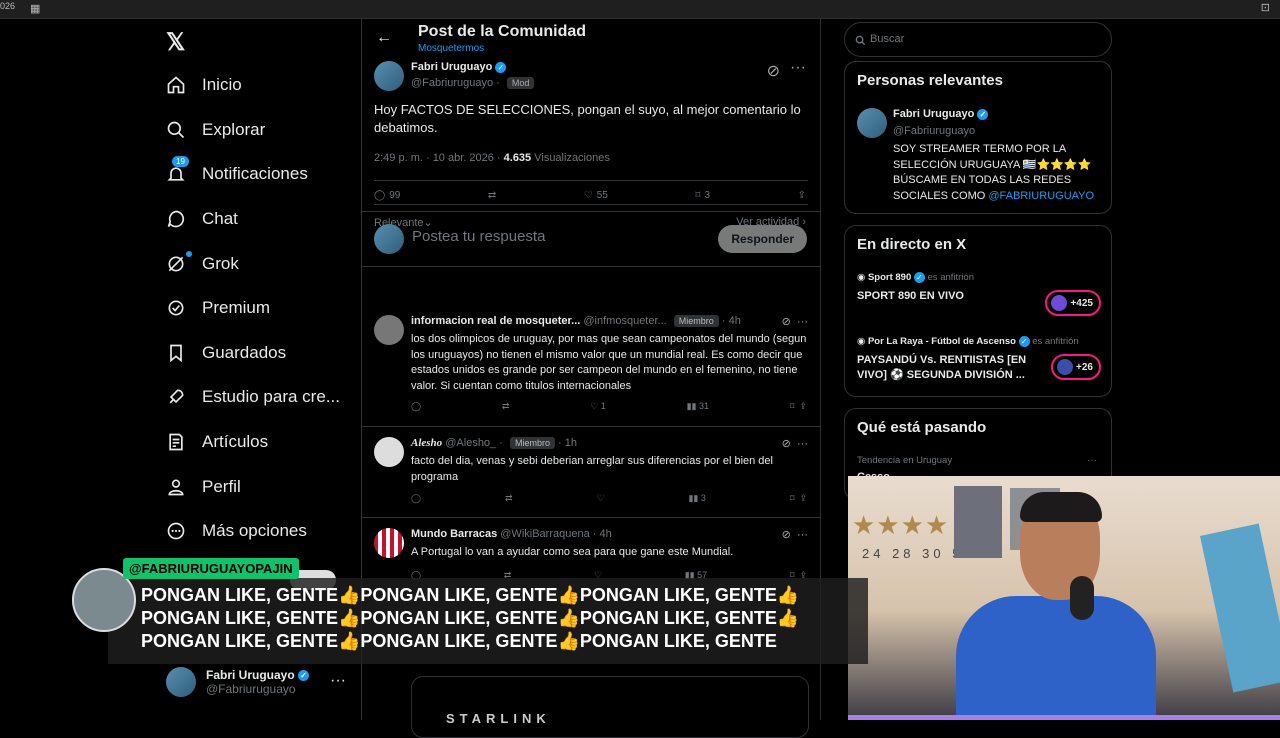 The height and width of the screenshot is (738, 1280). Describe the element at coordinates (176, 308) in the screenshot. I see `premium-icon` at that location.